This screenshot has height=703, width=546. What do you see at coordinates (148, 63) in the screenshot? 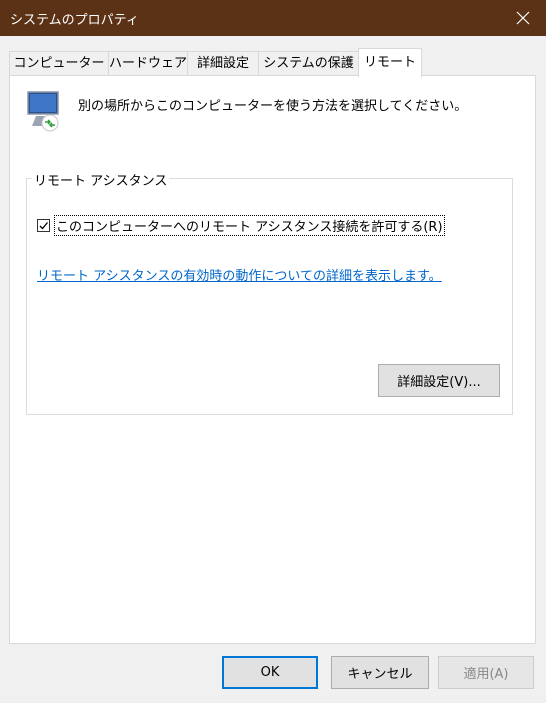
I see `tab-hardware: ハードウェア` at bounding box center [148, 63].